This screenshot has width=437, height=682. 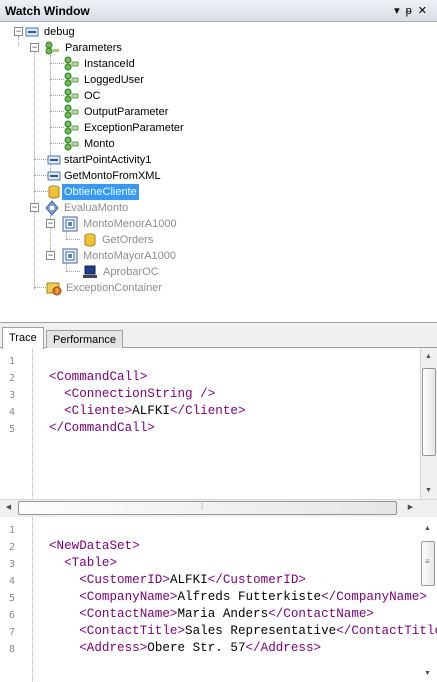 I want to click on pin-icon: ᵽ, so click(x=412, y=11).